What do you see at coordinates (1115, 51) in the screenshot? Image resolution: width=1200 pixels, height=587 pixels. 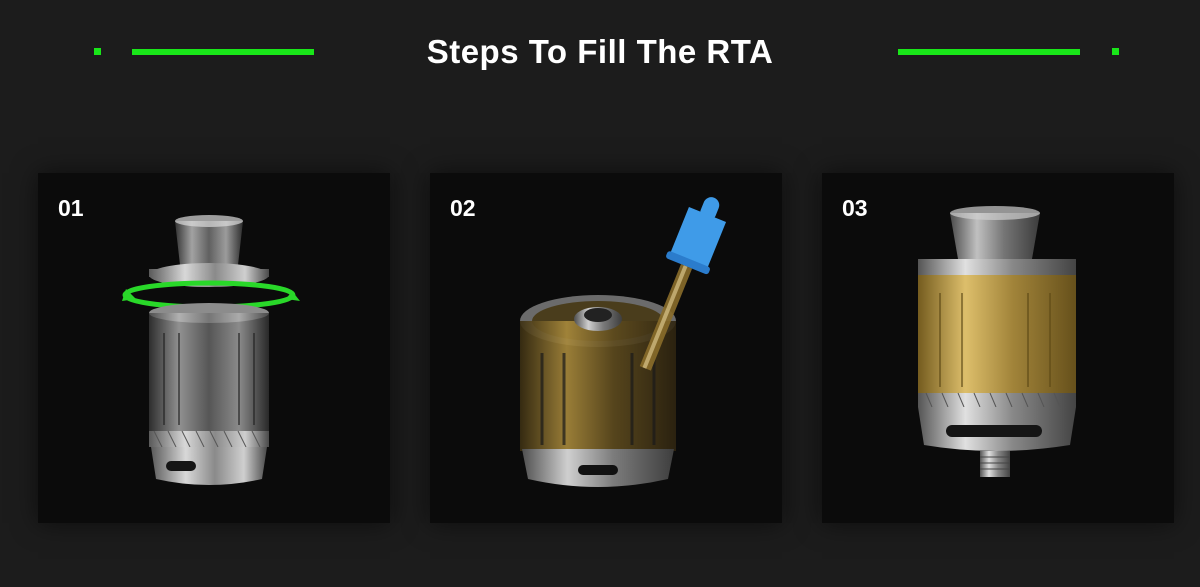 I see `right-accent-dot` at bounding box center [1115, 51].